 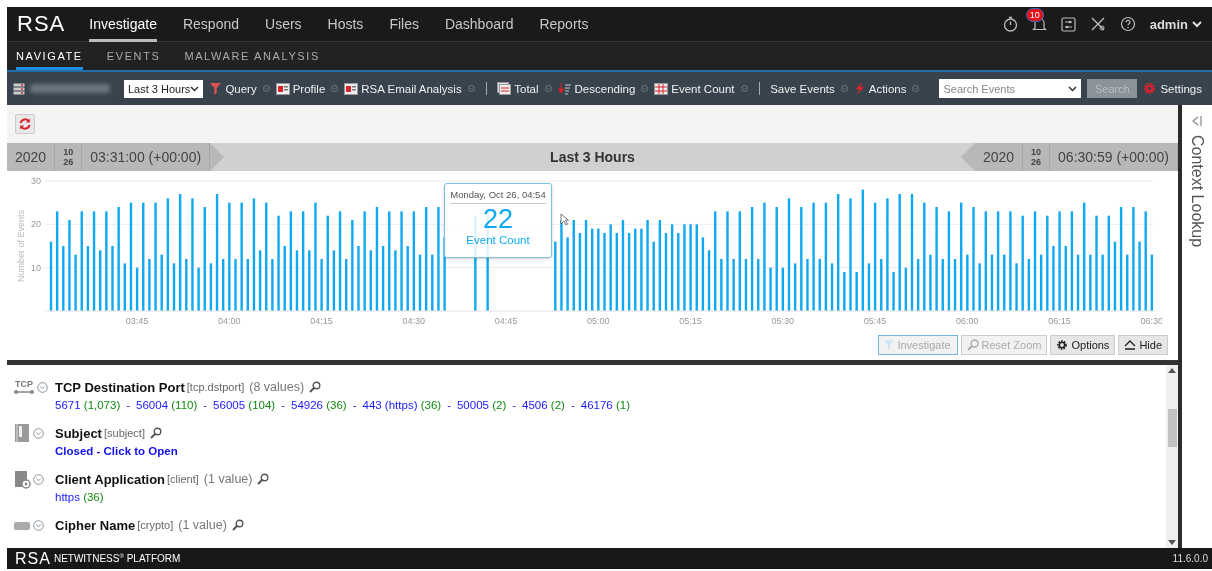 I want to click on x-tick-label: 05:45, so click(x=875, y=321).